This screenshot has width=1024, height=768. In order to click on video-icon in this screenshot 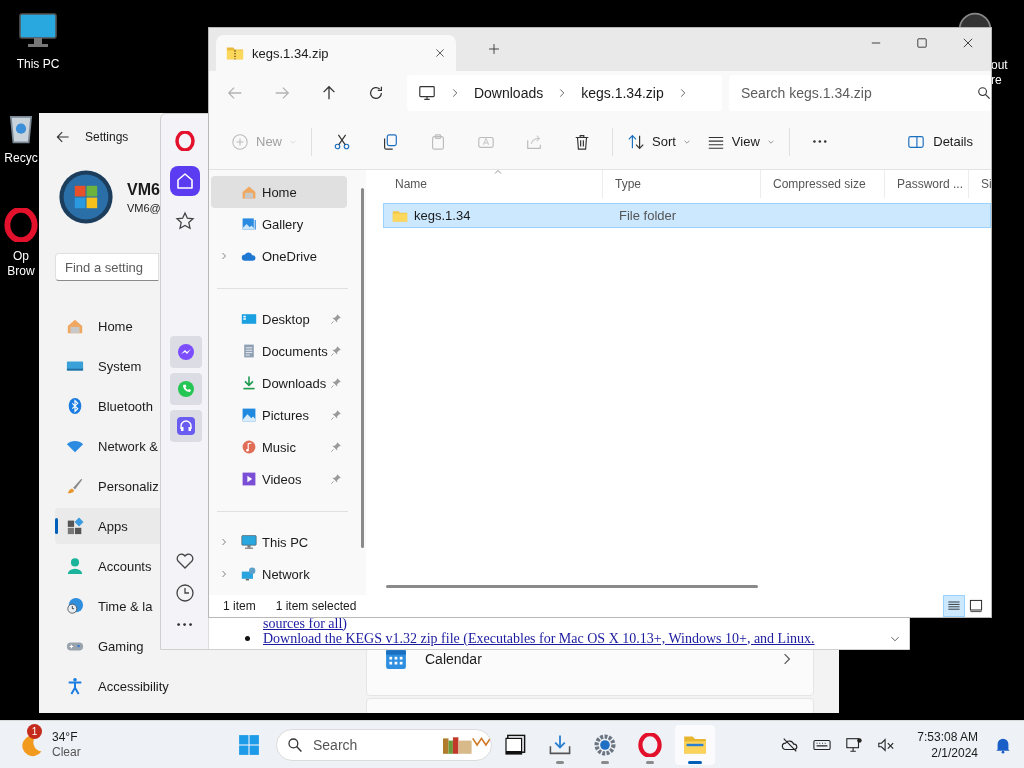, I will do `click(249, 479)`.